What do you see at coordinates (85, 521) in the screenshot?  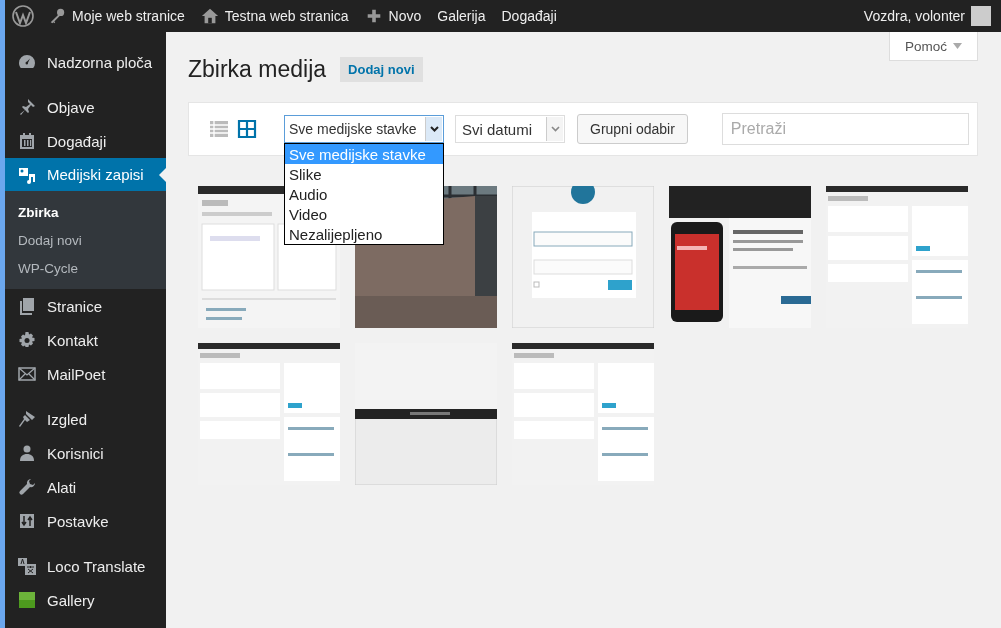 I see `sidebar-item: Postavke` at bounding box center [85, 521].